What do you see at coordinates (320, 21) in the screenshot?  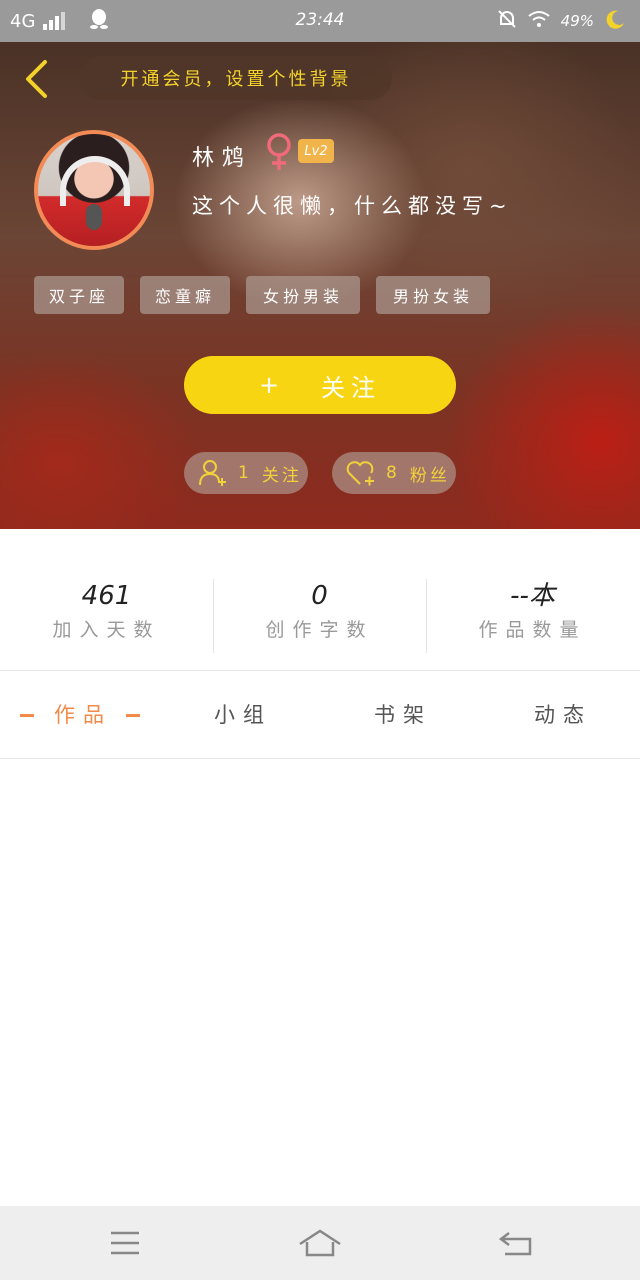 I see `status-bar: 4G 23:44 49%` at bounding box center [320, 21].